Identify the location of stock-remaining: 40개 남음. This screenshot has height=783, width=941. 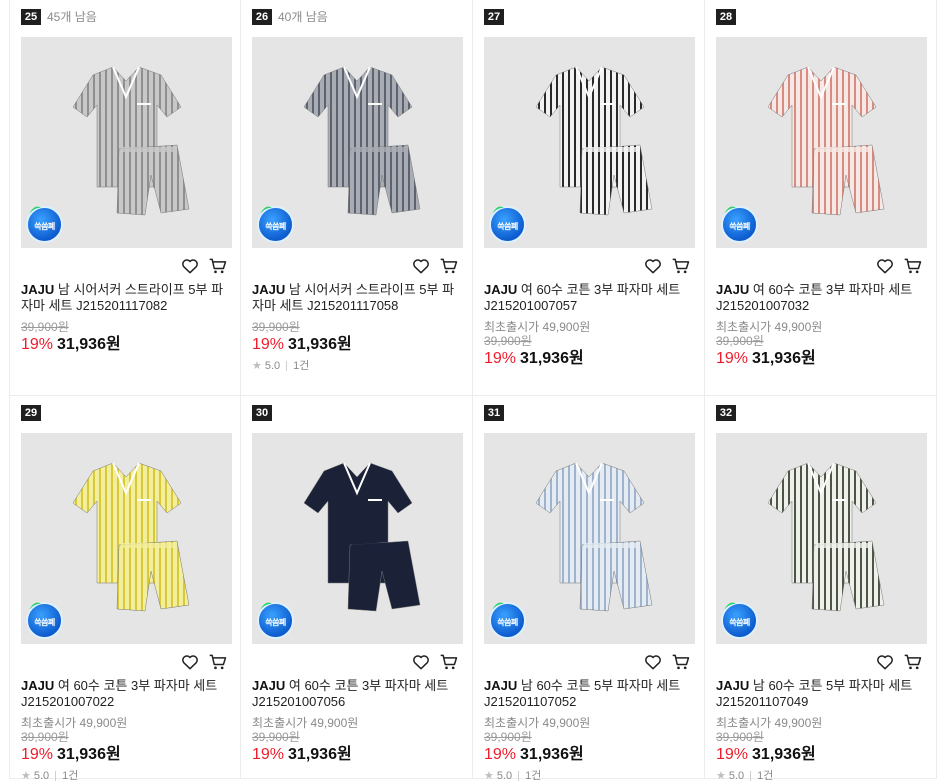
(303, 17).